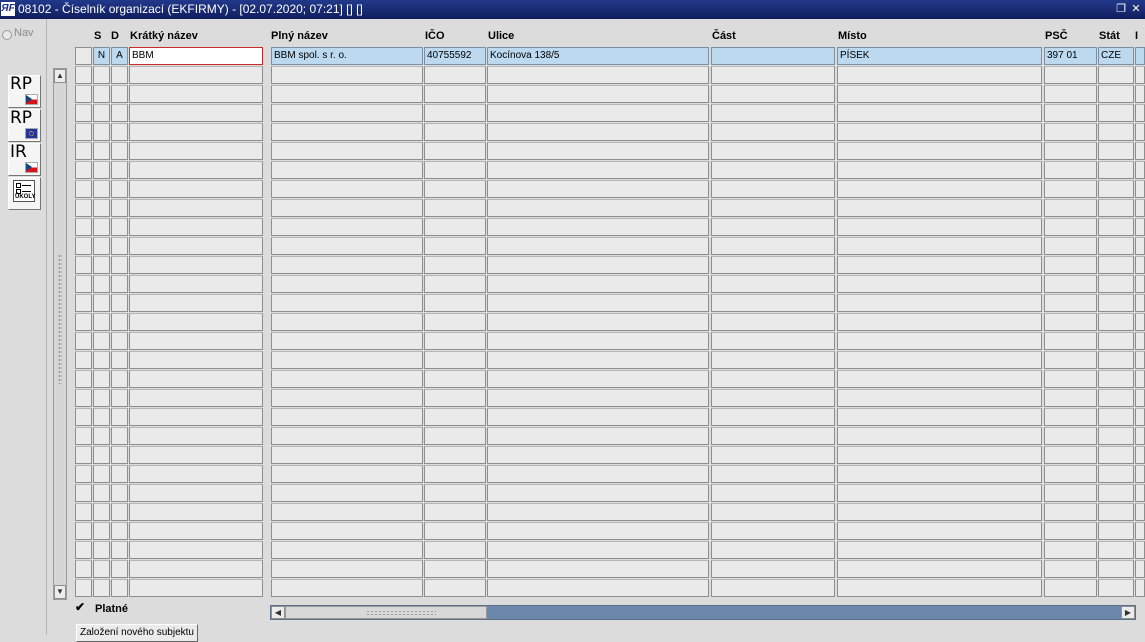 The height and width of the screenshot is (642, 1145). What do you see at coordinates (1121, 9) in the screenshot?
I see `restore-icon: ❐` at bounding box center [1121, 9].